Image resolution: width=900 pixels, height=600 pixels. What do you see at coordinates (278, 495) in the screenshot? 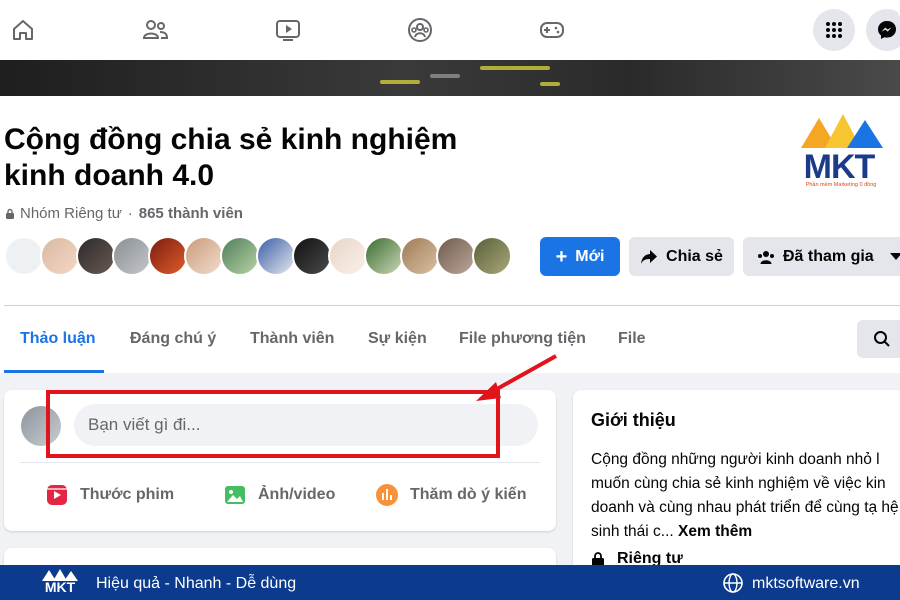
I see `photo-video-button: Ảnh/video` at bounding box center [278, 495].